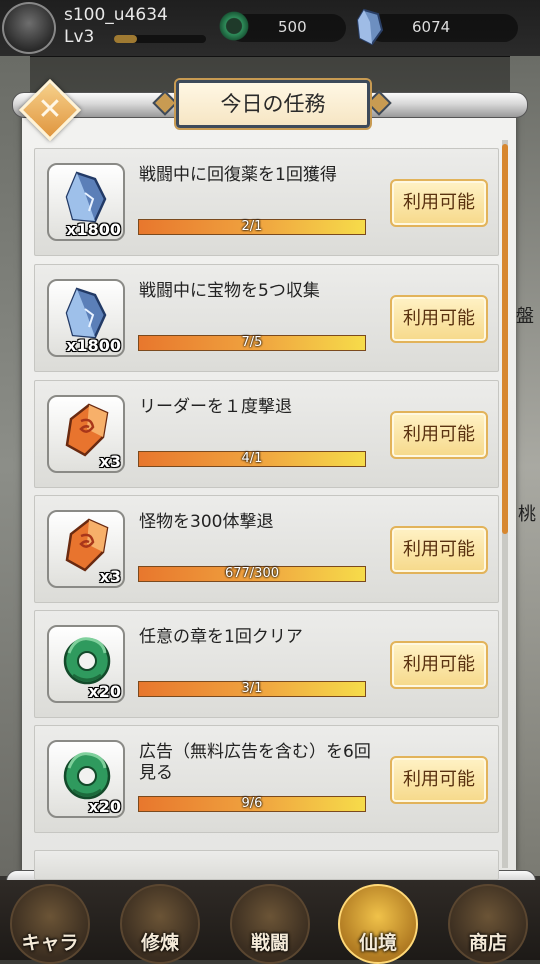 The image size is (540, 964). I want to click on jade-counter: 500, so click(281, 26).